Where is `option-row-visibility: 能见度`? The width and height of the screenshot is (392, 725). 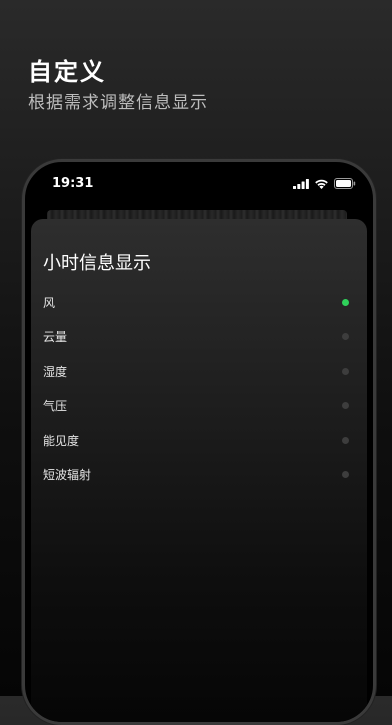 option-row-visibility: 能见度 is located at coordinates (199, 440).